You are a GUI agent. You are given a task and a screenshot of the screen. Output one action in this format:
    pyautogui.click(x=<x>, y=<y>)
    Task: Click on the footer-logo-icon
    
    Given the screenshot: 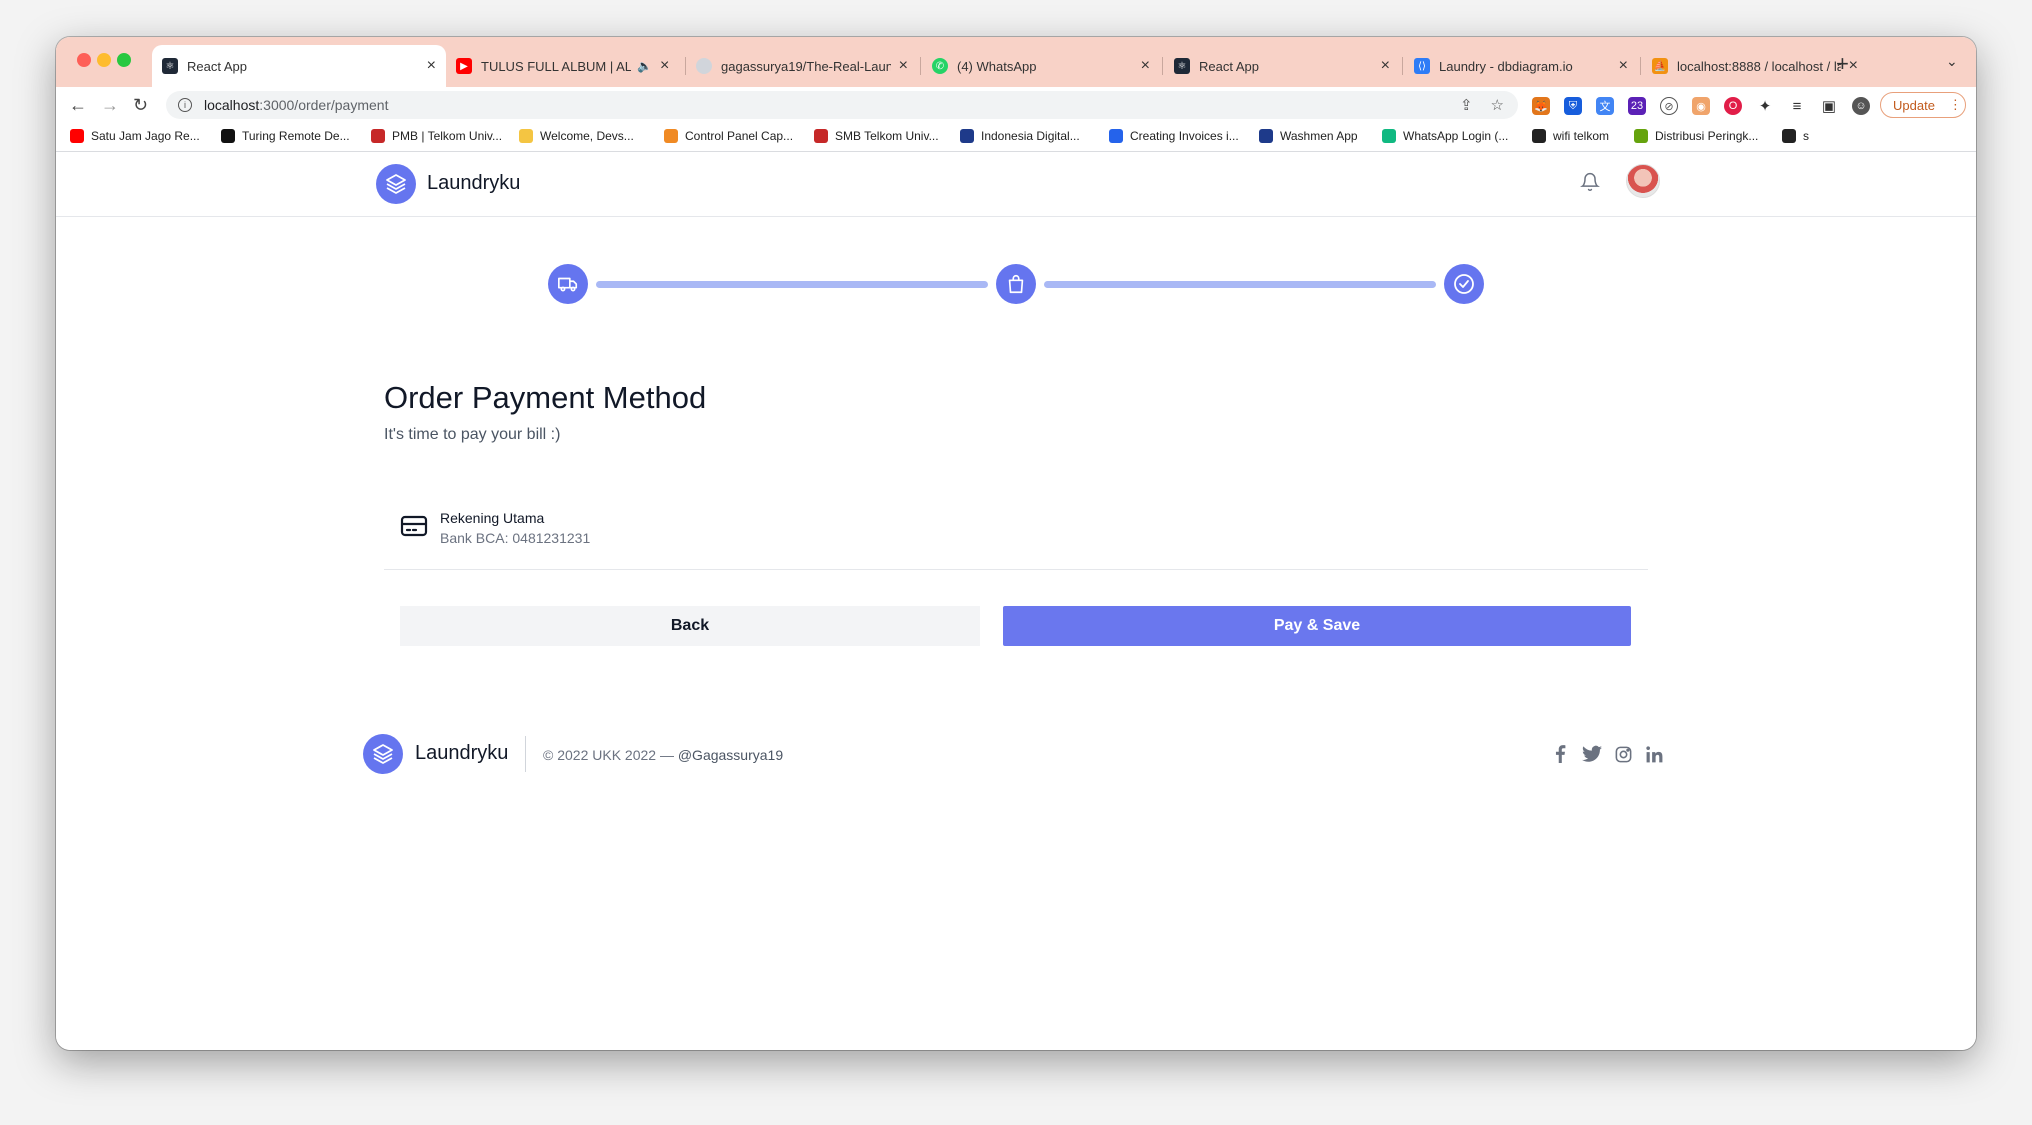 What is the action you would take?
    pyautogui.click(x=383, y=754)
    